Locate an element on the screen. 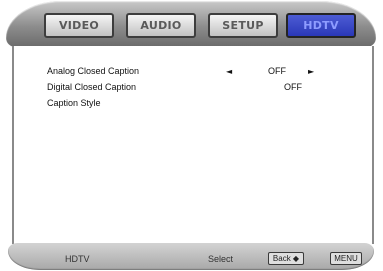 The image size is (383, 271). caption-style-label: Caption Style is located at coordinates (74, 103).